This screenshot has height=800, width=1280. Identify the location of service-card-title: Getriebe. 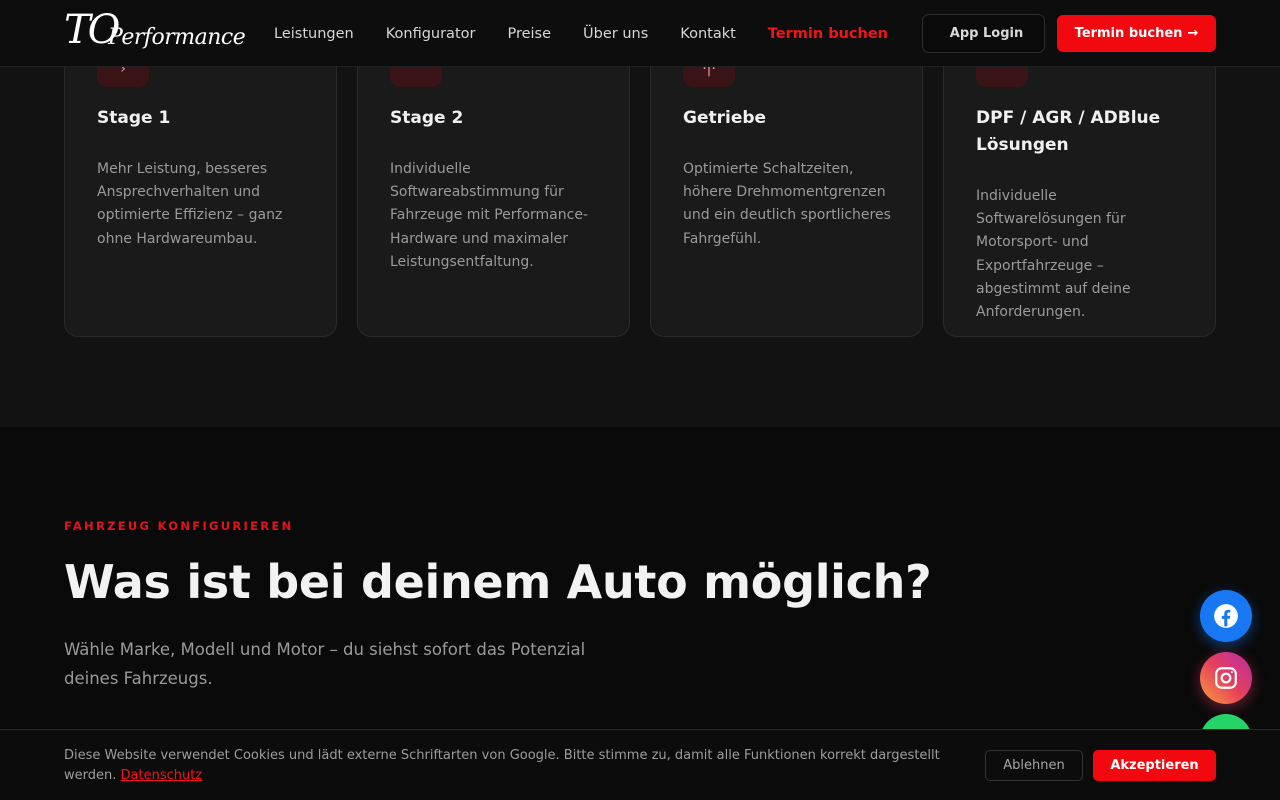
(725, 118).